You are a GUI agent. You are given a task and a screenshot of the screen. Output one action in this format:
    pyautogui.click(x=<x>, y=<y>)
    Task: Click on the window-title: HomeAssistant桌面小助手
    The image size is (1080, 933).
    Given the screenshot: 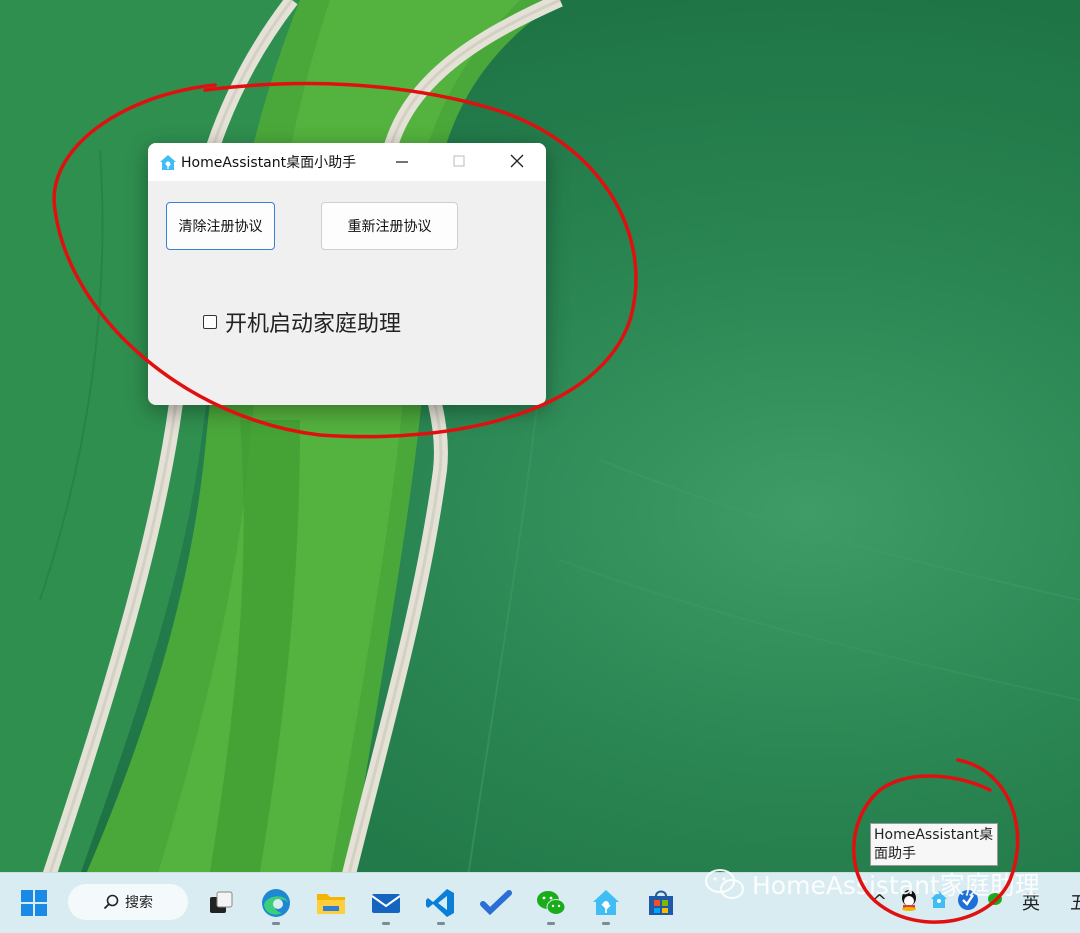 What is the action you would take?
    pyautogui.click(x=269, y=163)
    